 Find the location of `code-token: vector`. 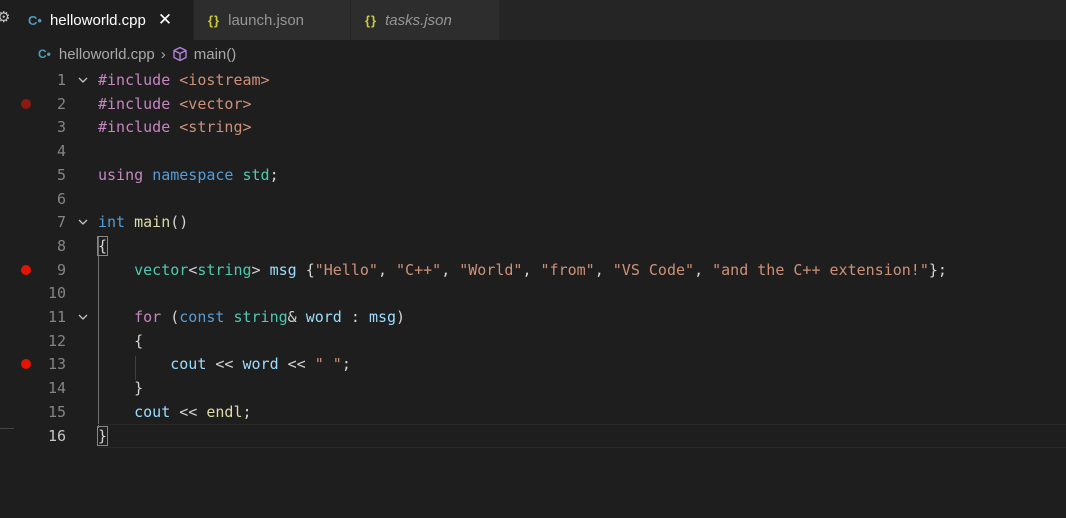

code-token: vector is located at coordinates (161, 269).